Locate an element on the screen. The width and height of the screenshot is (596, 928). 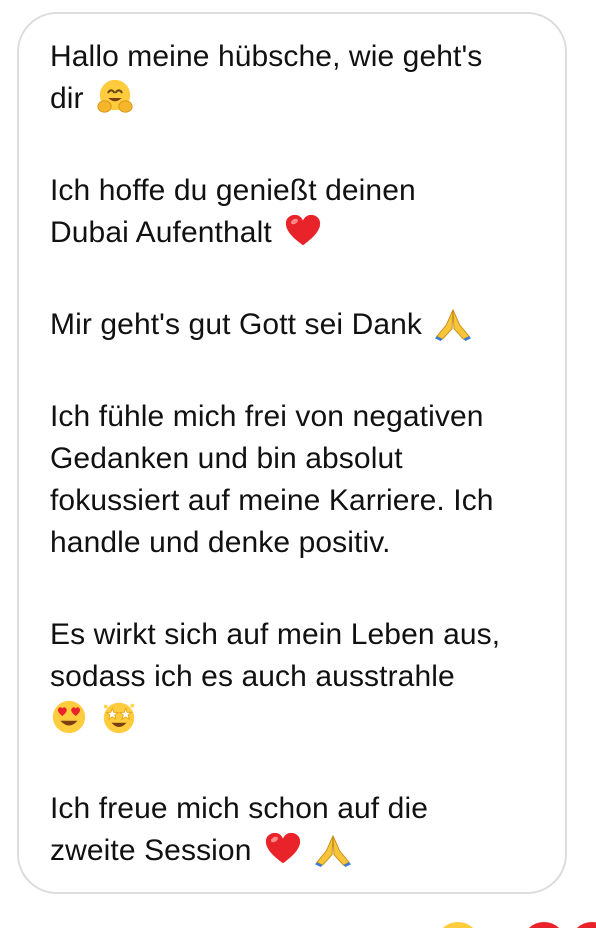
star-struck-face-icon is located at coordinates (119, 718).